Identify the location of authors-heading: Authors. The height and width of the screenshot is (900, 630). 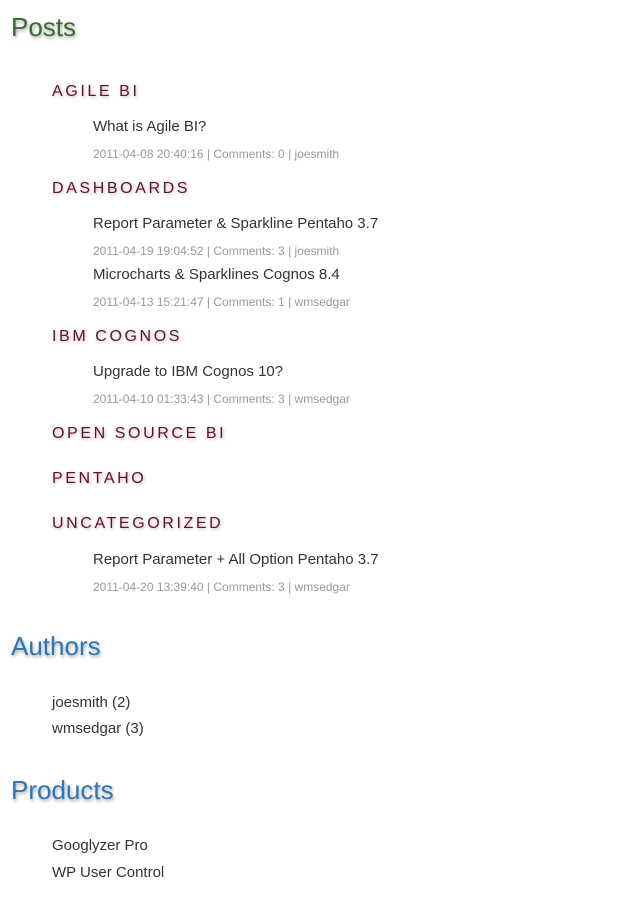
(56, 646).